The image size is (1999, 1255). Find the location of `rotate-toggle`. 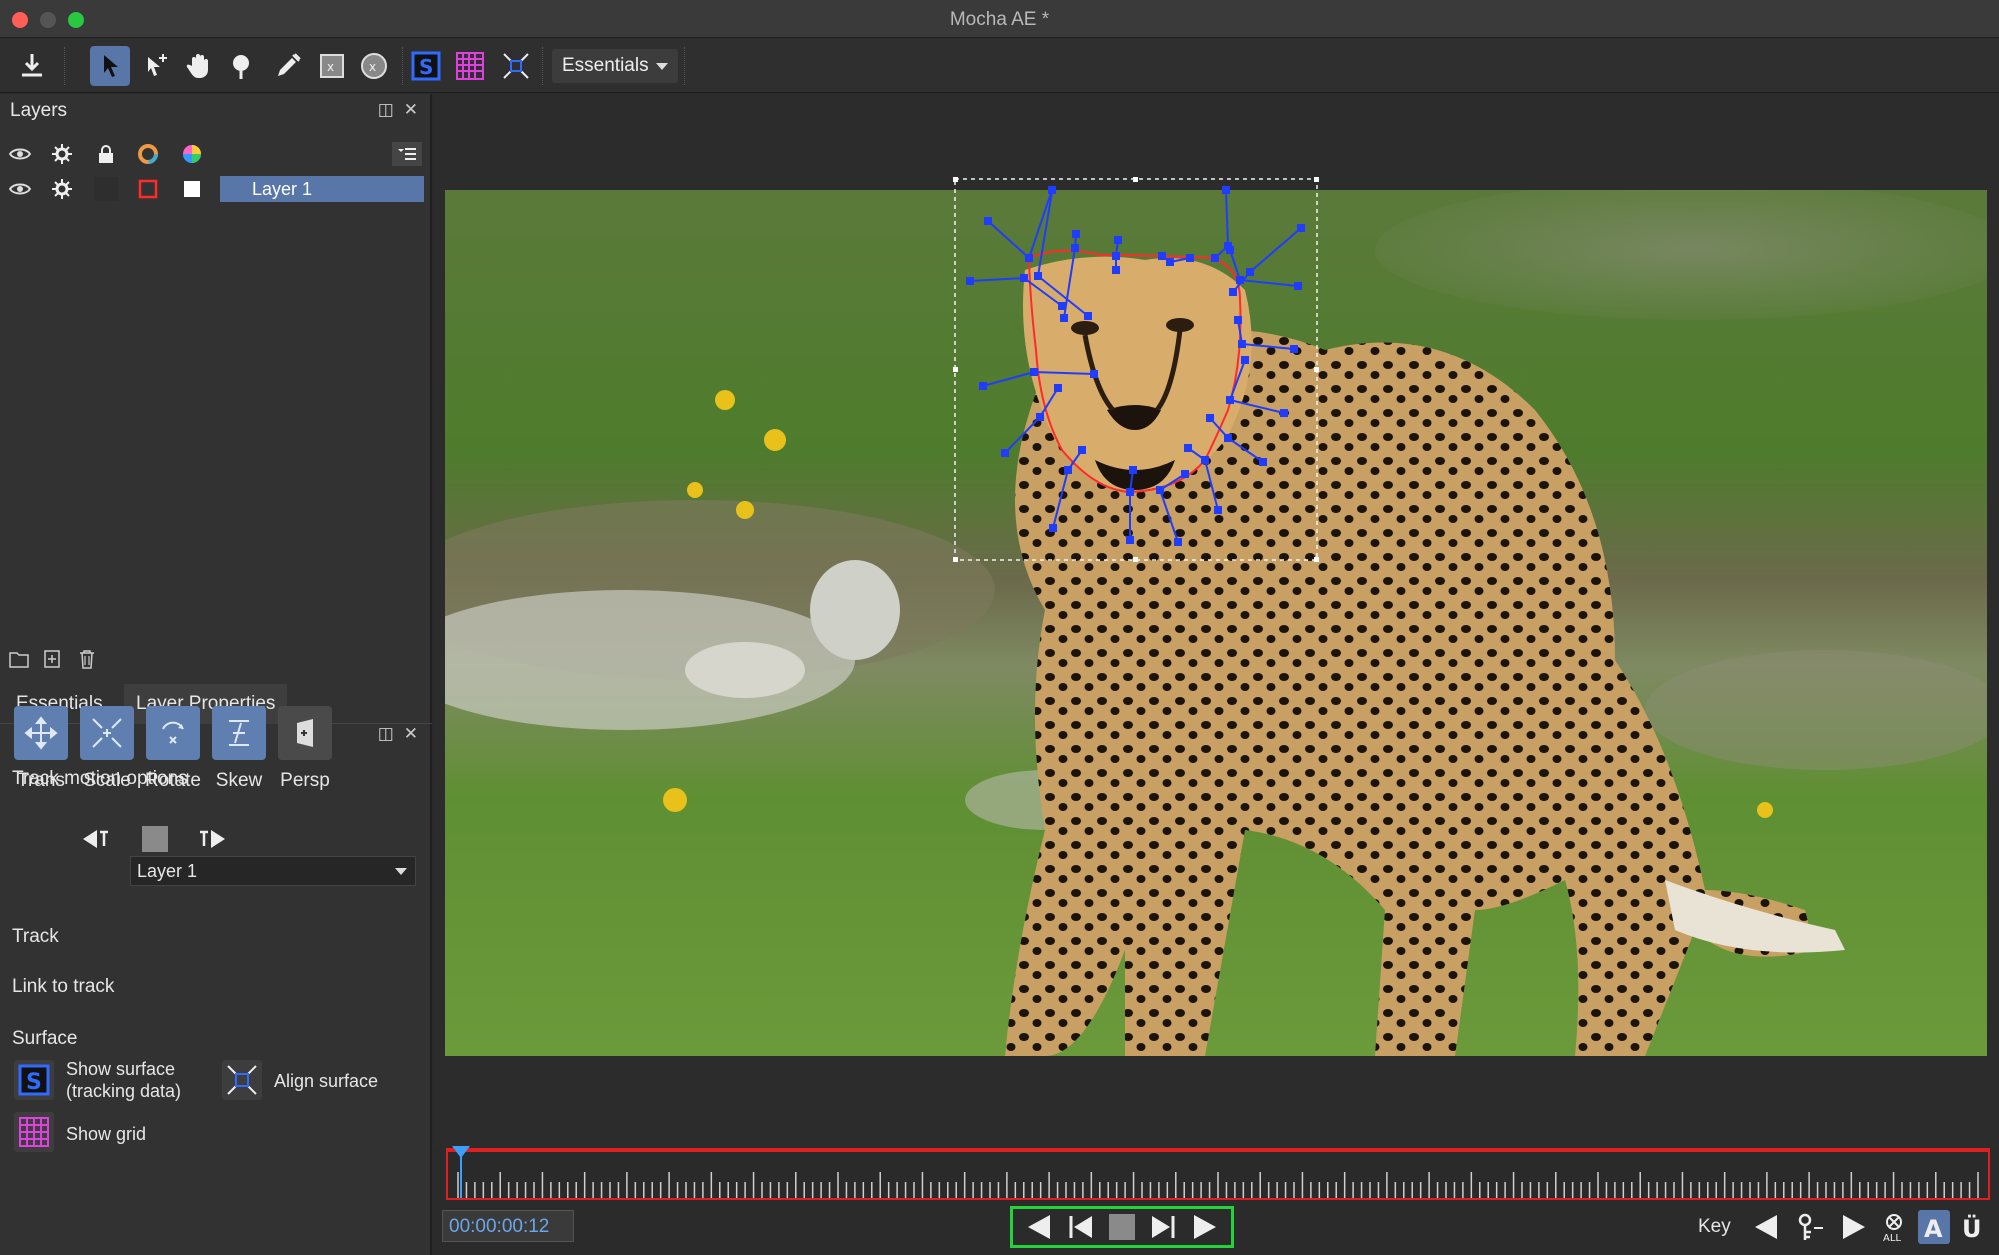

rotate-toggle is located at coordinates (173, 733).